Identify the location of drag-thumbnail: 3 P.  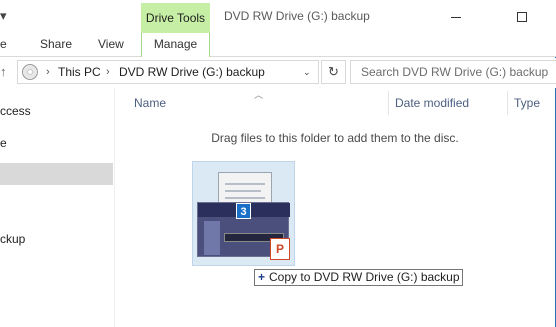
(243, 213).